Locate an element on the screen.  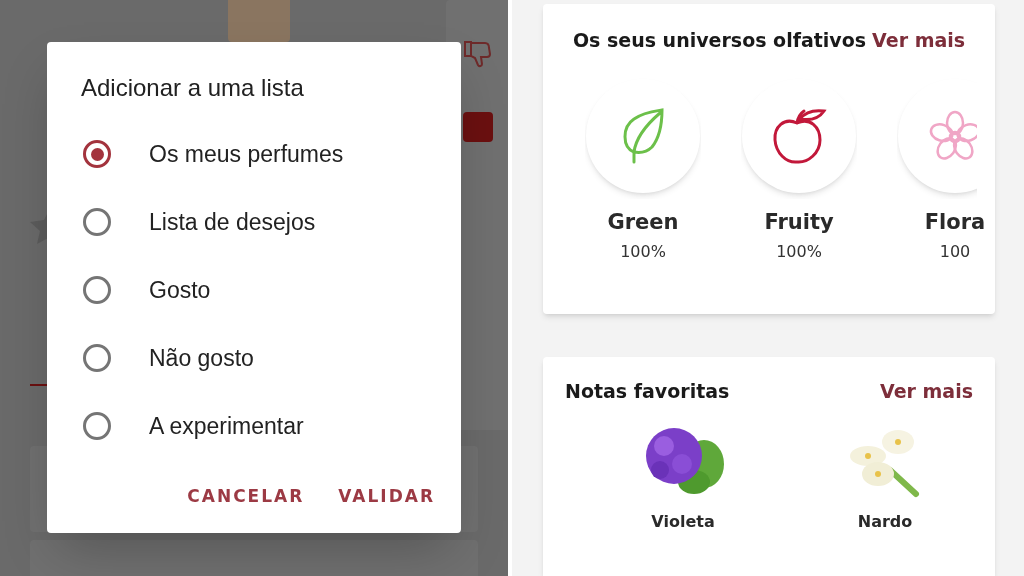
perfume-bottle-photo is located at coordinates (259, 21).